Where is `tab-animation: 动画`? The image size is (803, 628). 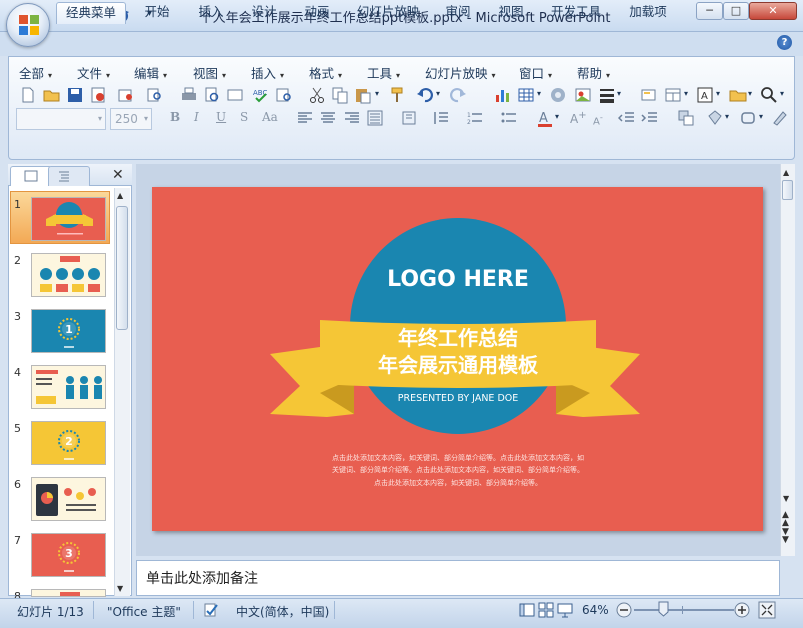 tab-animation: 动画 is located at coordinates (317, 13).